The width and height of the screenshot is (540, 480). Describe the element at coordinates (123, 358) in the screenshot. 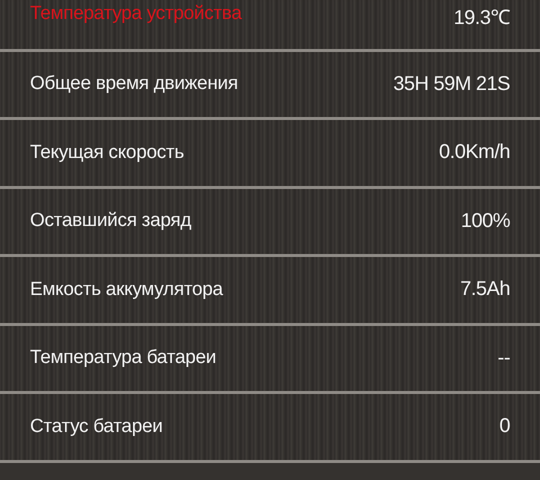

I see `row-label: Температура батареи` at that location.